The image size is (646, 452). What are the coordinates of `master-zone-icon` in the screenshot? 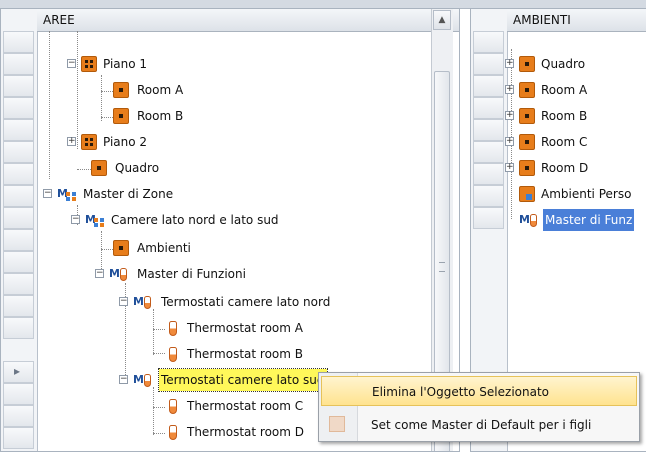 It's located at (95, 220).